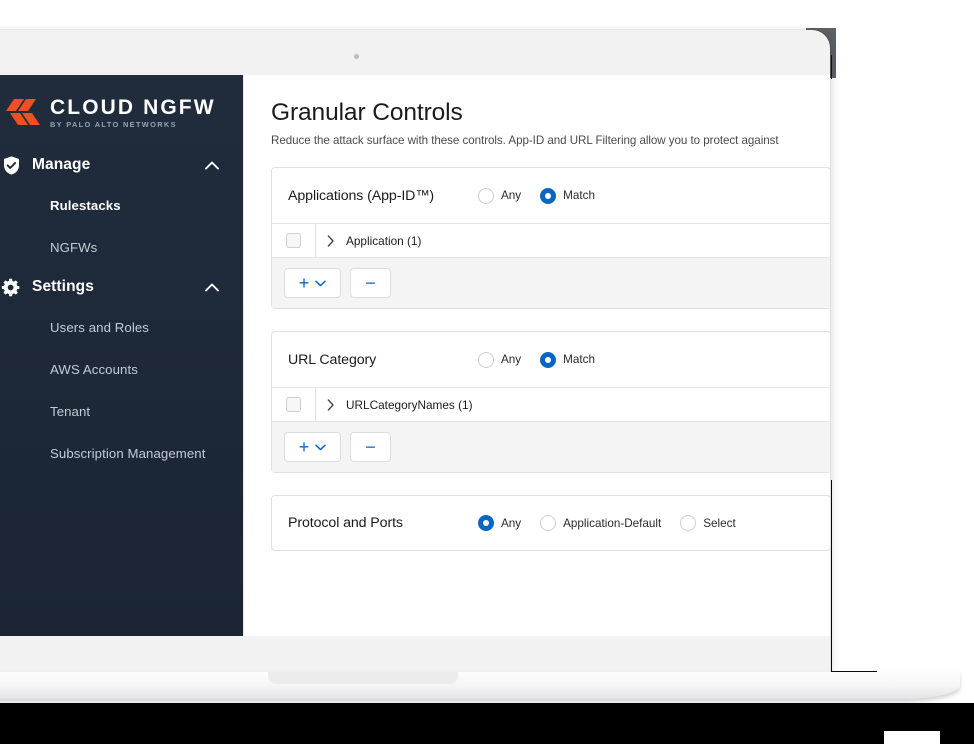 This screenshot has height=744, width=974. I want to click on sidebar-group-manage: Manage, so click(121, 165).